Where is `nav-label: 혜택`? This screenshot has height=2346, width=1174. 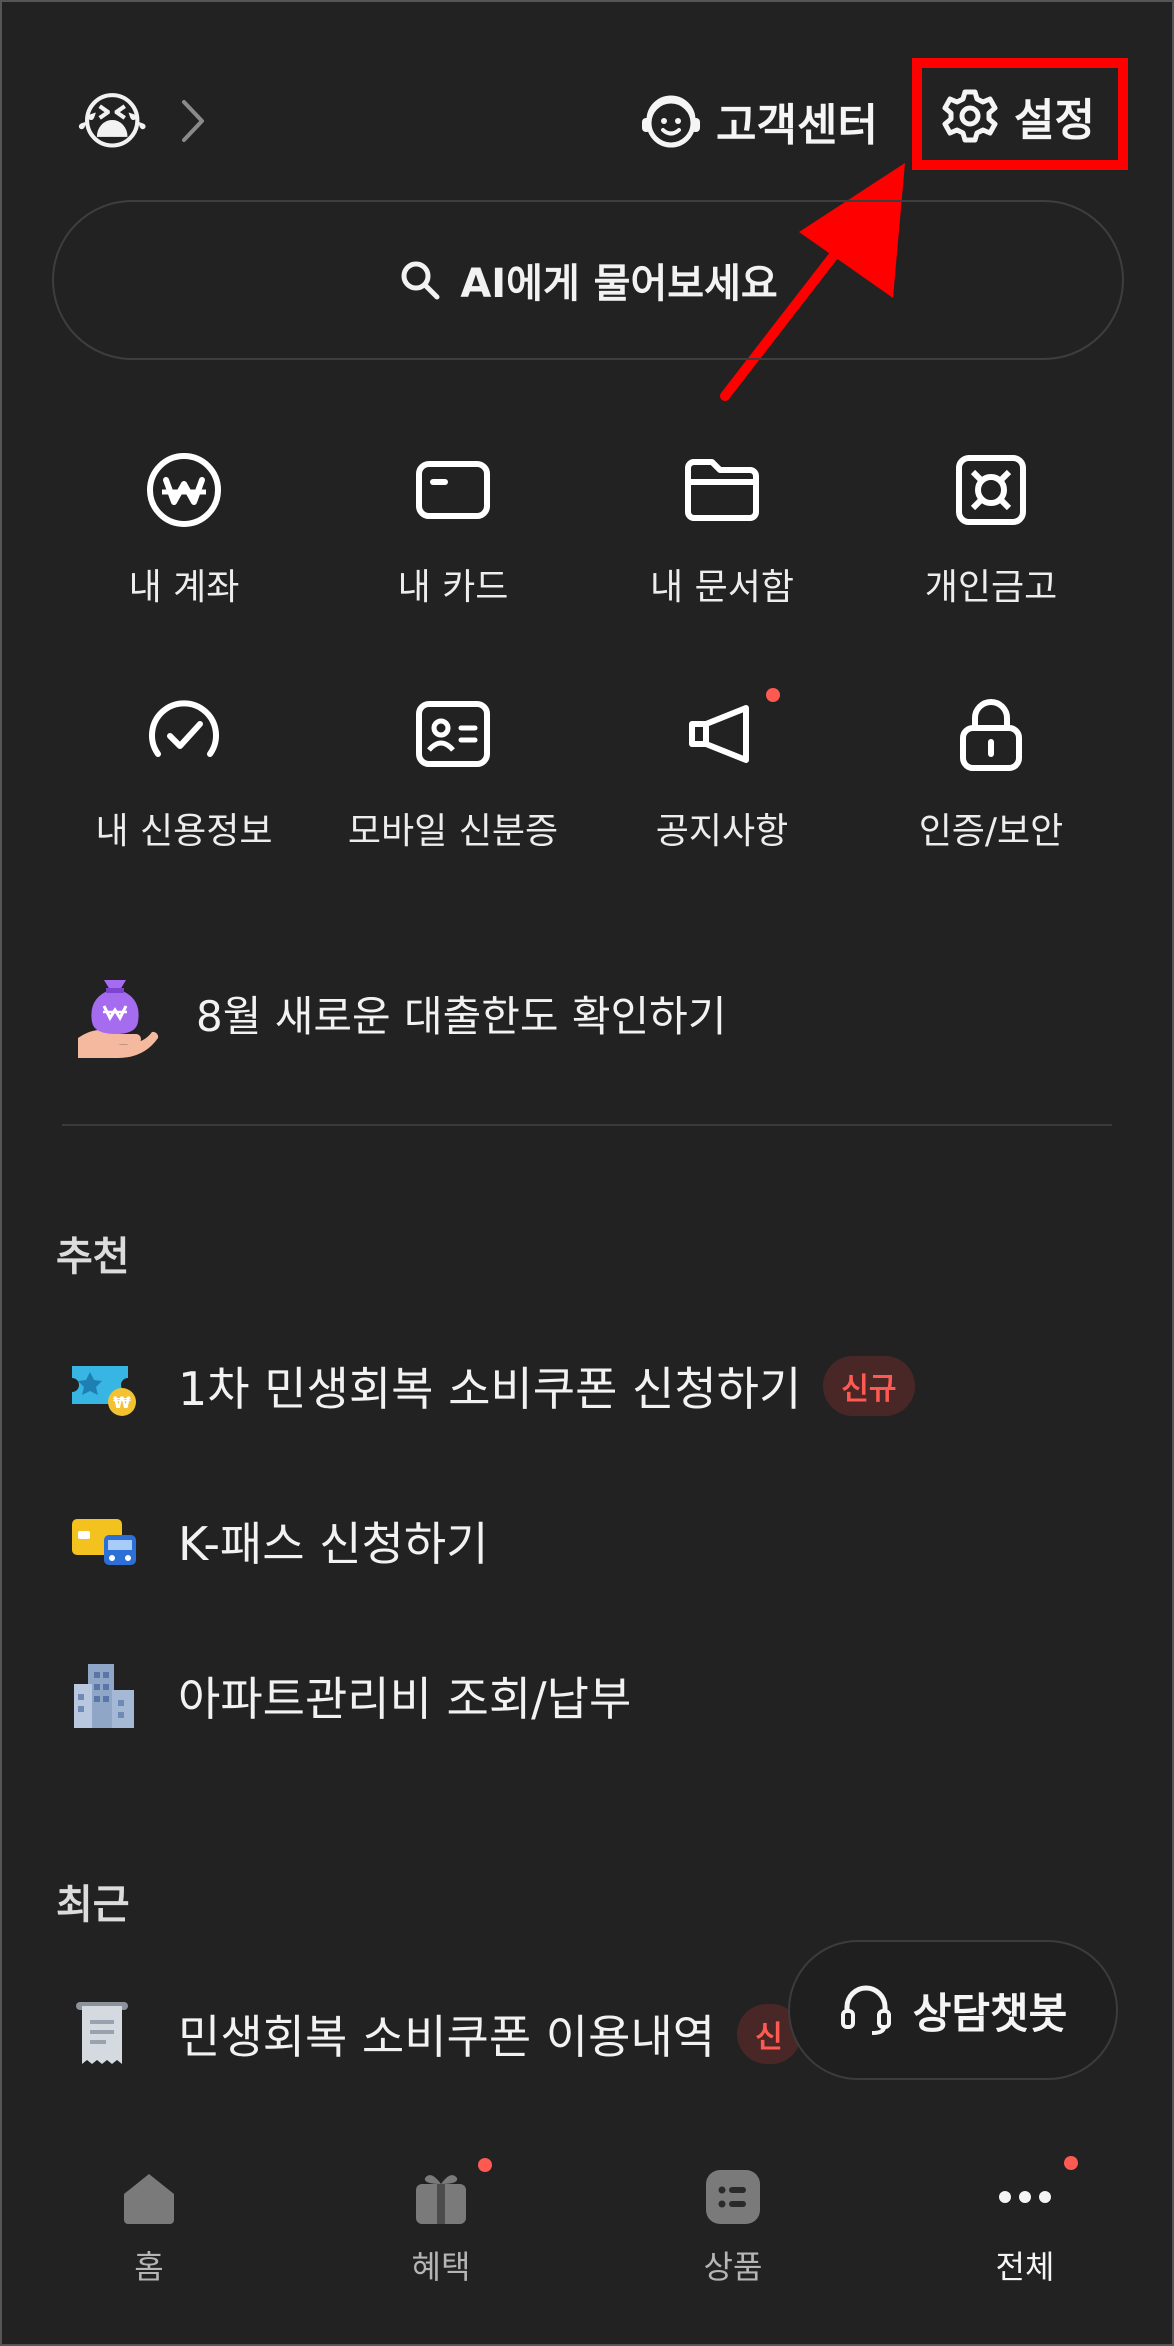 nav-label: 혜택 is located at coordinates (441, 2267).